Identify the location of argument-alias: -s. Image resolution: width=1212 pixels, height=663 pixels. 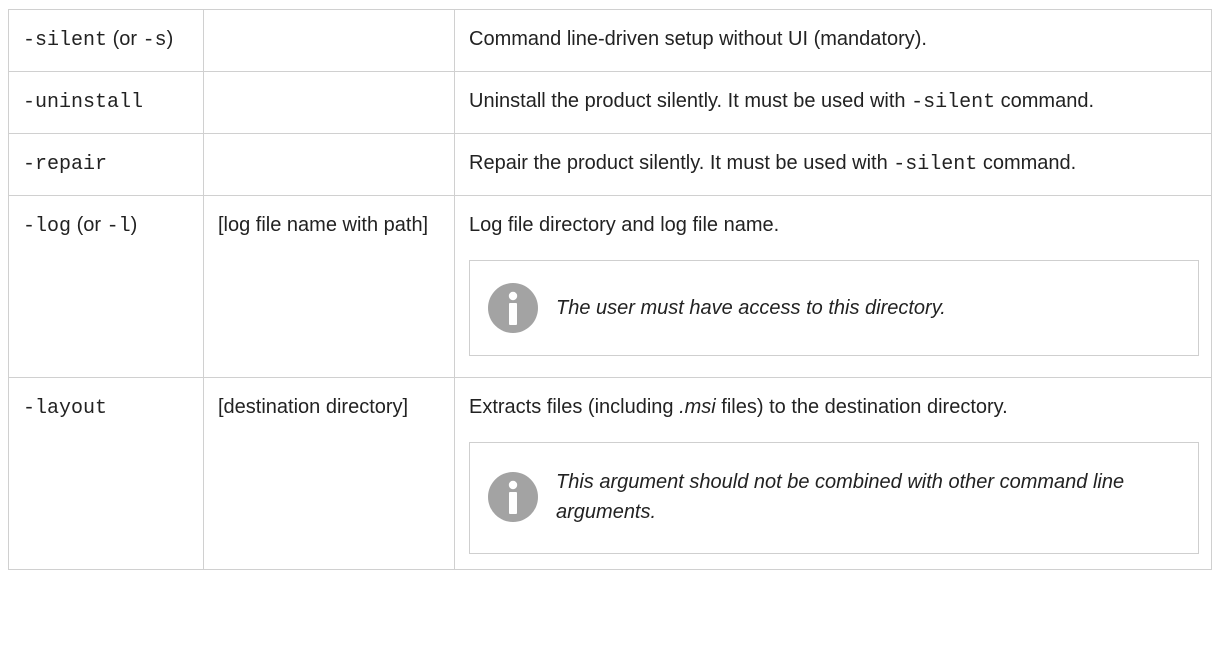
(154, 40).